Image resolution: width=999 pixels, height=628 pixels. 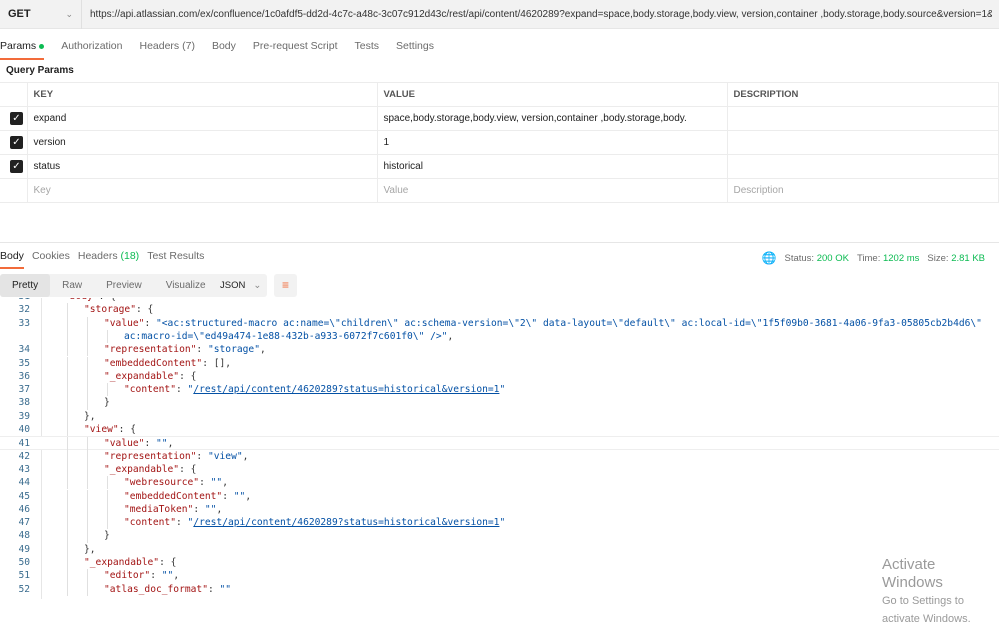 I want to click on description-input: Description, so click(x=862, y=190).